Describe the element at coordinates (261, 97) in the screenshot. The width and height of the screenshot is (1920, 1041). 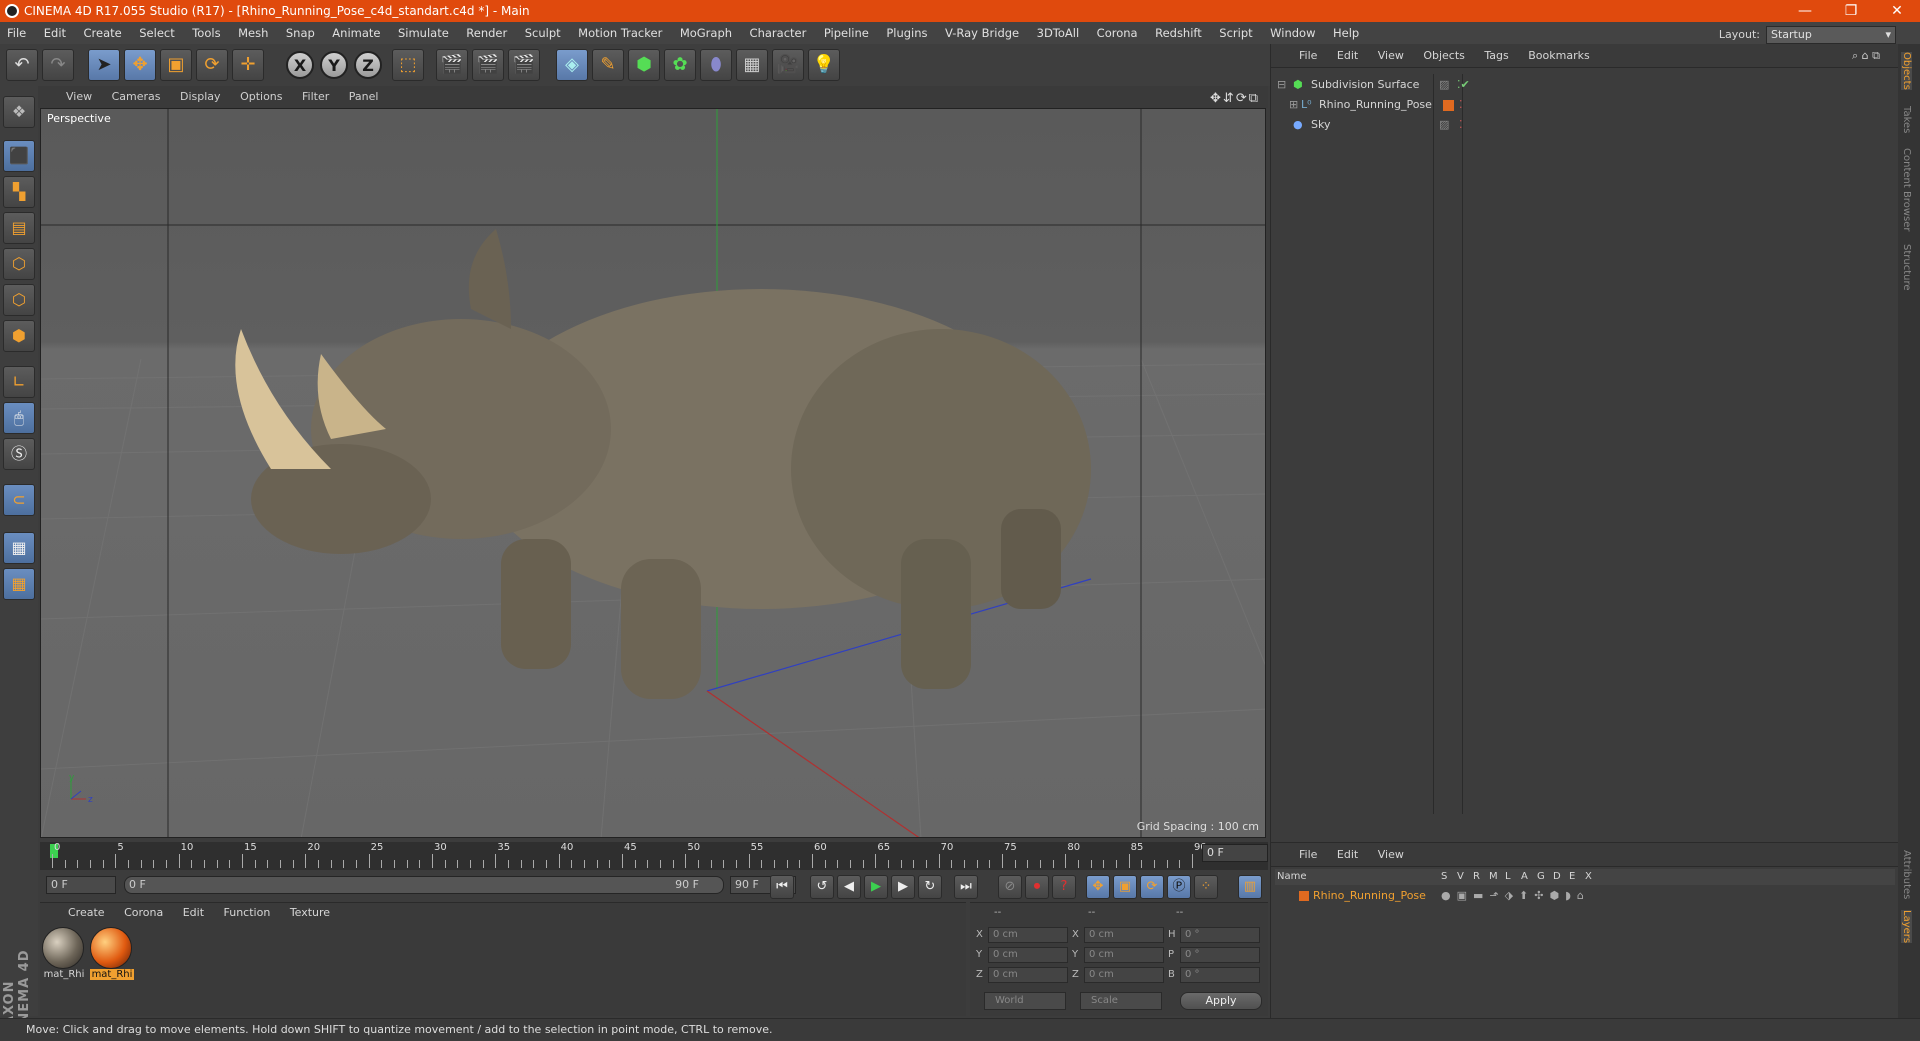
I see `viewport-menu-options: Options` at that location.